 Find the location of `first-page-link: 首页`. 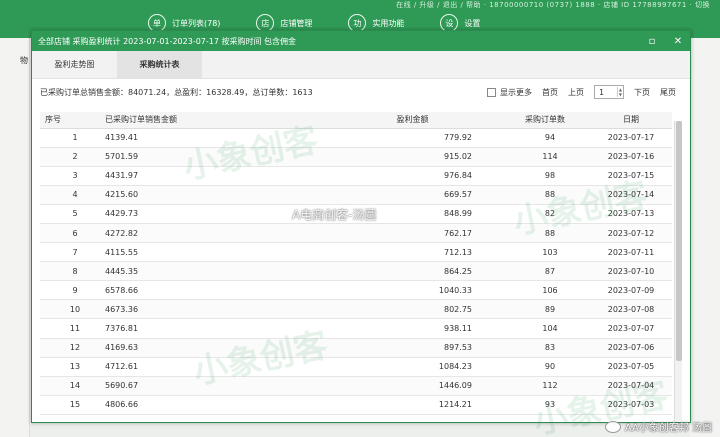

first-page-link: 首页 is located at coordinates (550, 92).